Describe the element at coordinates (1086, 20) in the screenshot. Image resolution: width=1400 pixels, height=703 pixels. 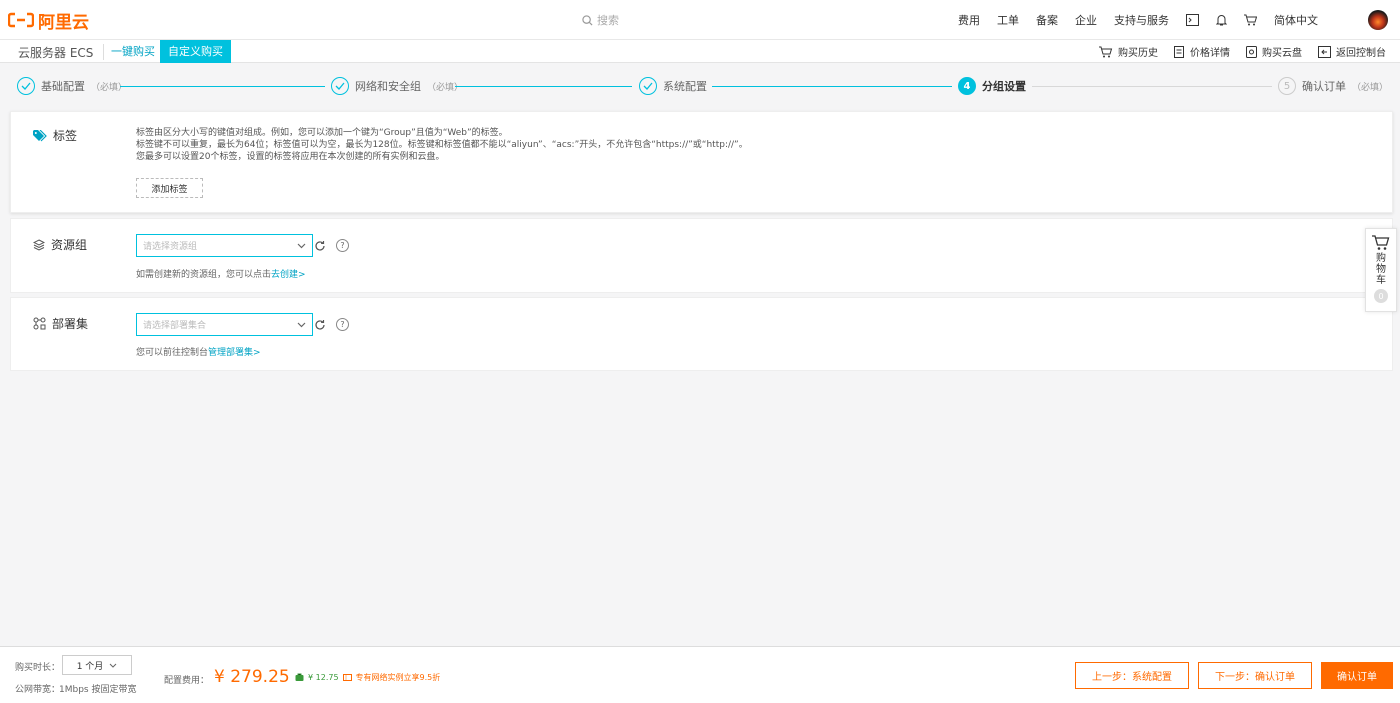
I see `nav-enterprise: 企业` at that location.